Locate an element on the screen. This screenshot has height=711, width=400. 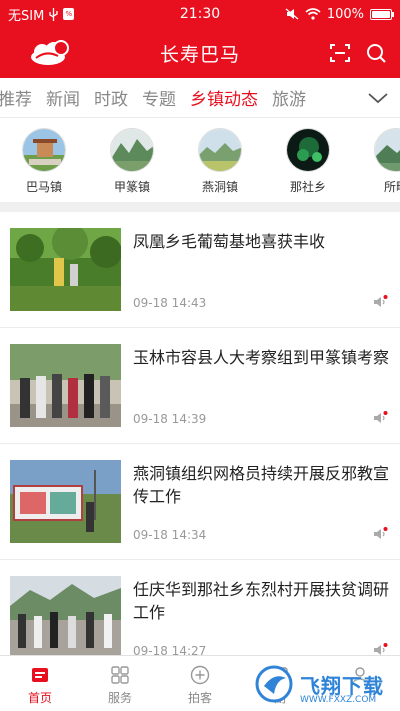
nav-services: 服务 is located at coordinates (120, 683).